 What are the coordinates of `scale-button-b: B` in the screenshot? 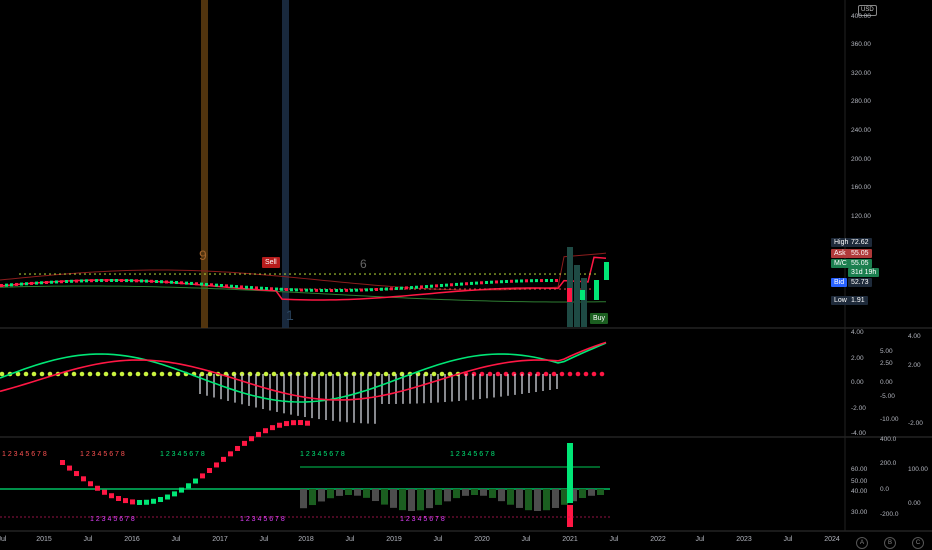 It's located at (890, 543).